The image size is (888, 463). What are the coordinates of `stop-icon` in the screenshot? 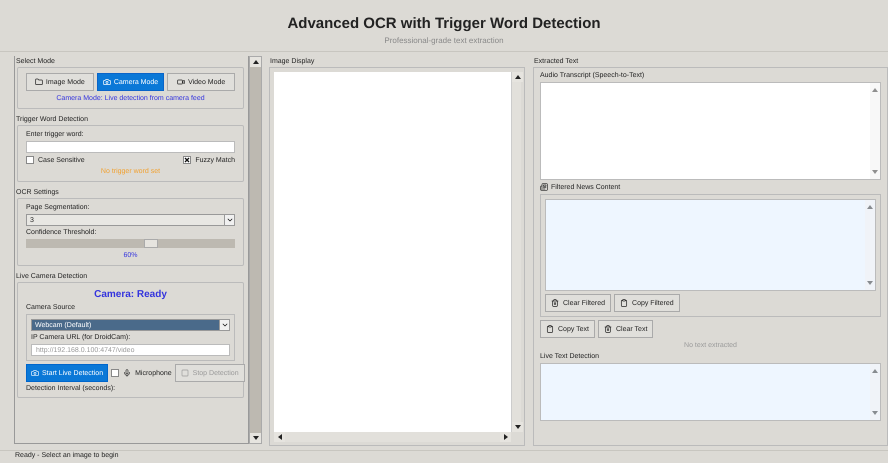 It's located at (184, 373).